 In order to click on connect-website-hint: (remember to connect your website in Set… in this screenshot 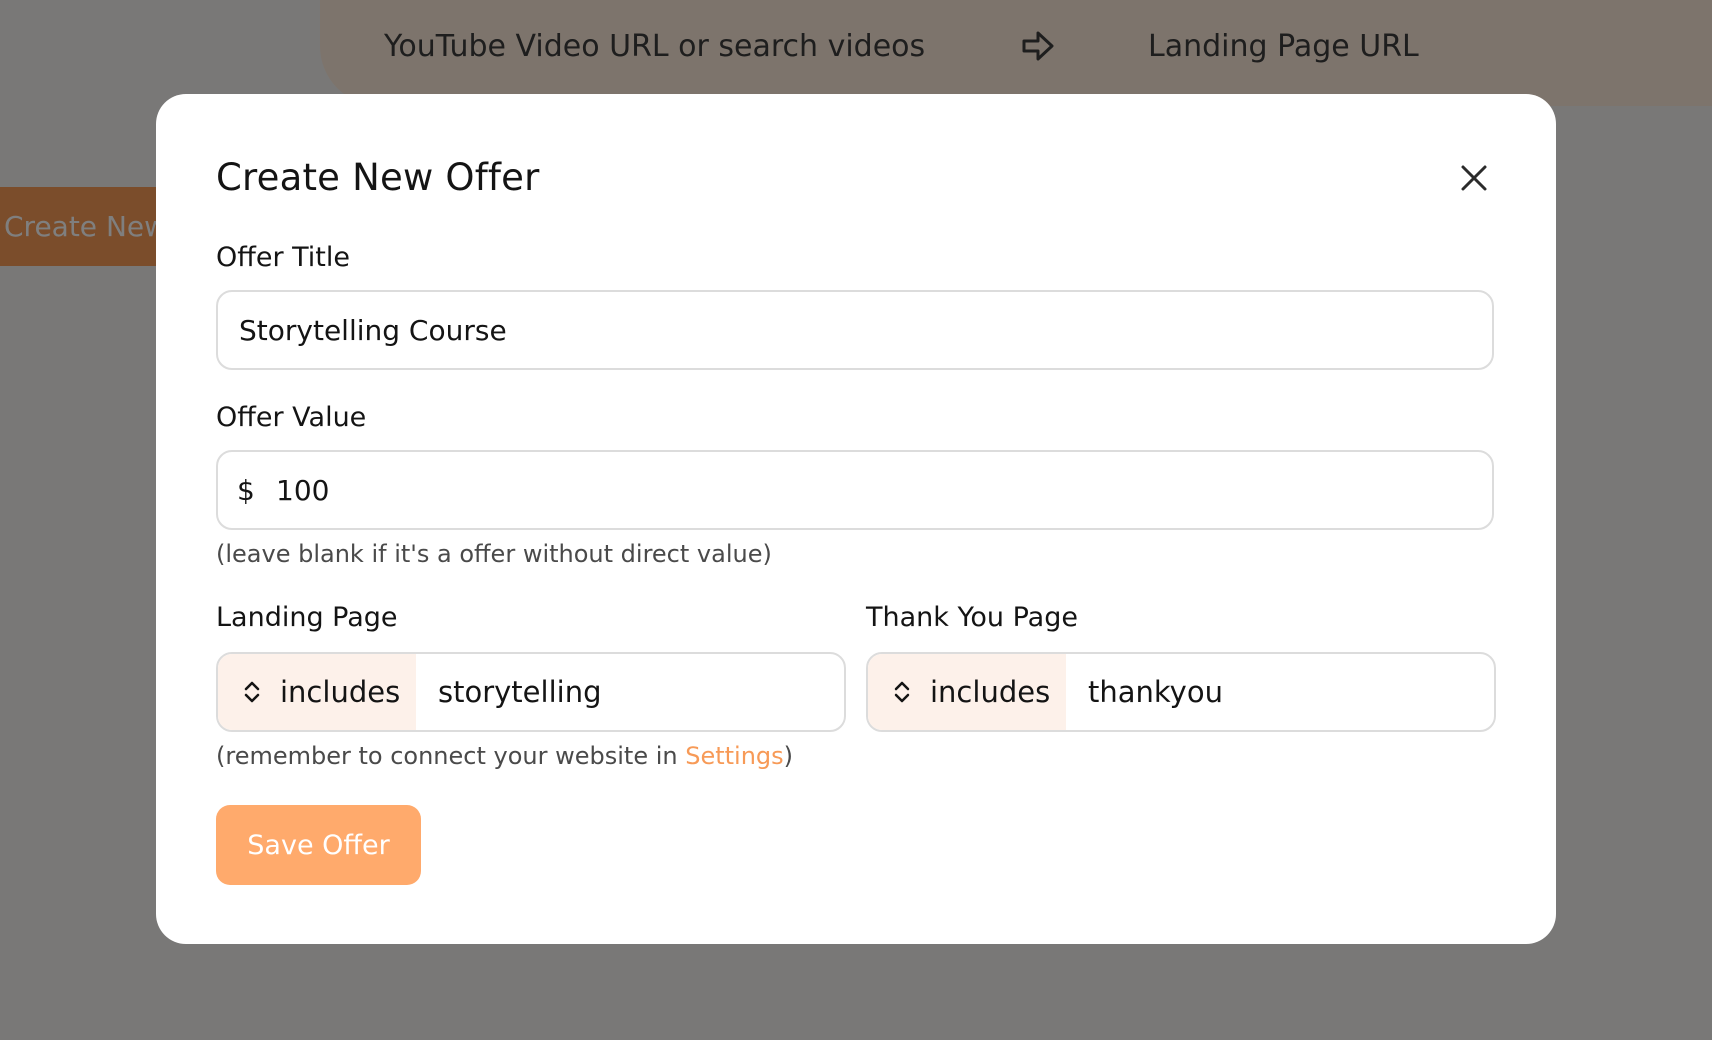, I will do `click(504, 756)`.